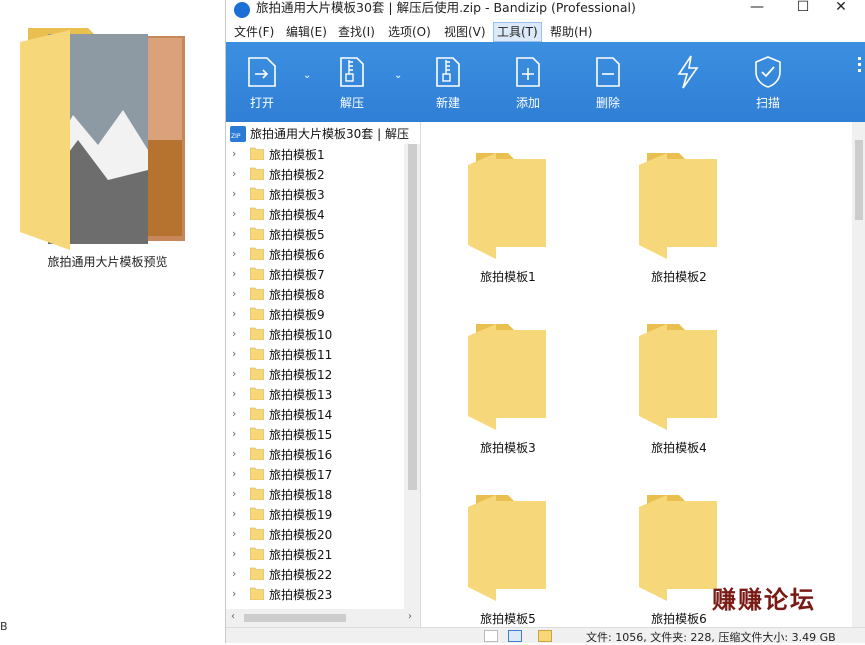 The image size is (865, 645). What do you see at coordinates (503, 550) in the screenshot?
I see `file-item: 旅拍模板5` at bounding box center [503, 550].